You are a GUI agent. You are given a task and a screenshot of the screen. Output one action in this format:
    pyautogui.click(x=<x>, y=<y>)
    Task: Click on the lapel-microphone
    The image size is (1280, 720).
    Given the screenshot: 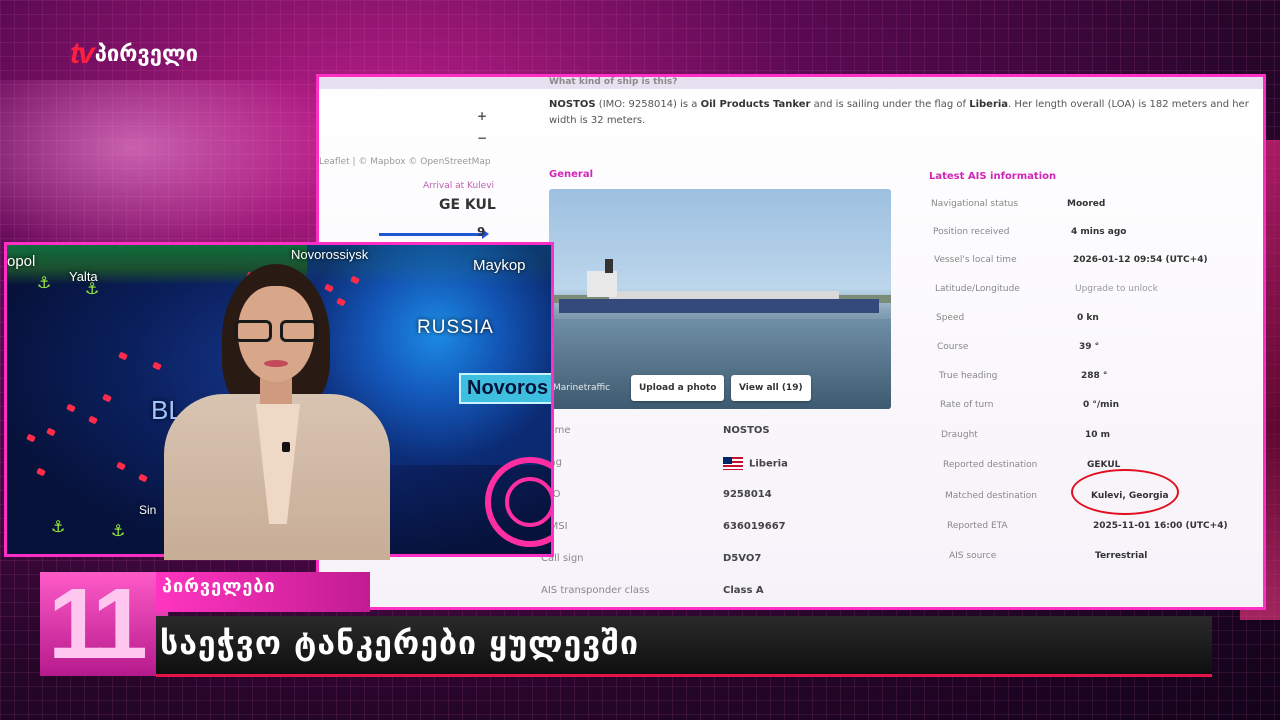 What is the action you would take?
    pyautogui.click(x=286, y=447)
    